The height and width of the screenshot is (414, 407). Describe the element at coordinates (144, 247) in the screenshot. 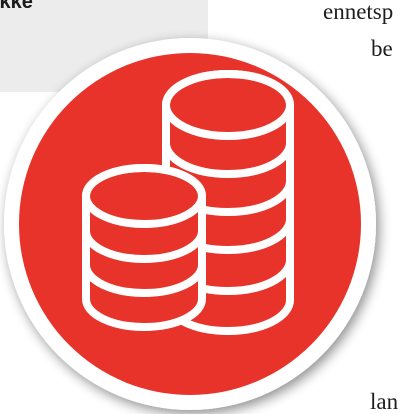

I see `left-coin-stack-icon` at that location.